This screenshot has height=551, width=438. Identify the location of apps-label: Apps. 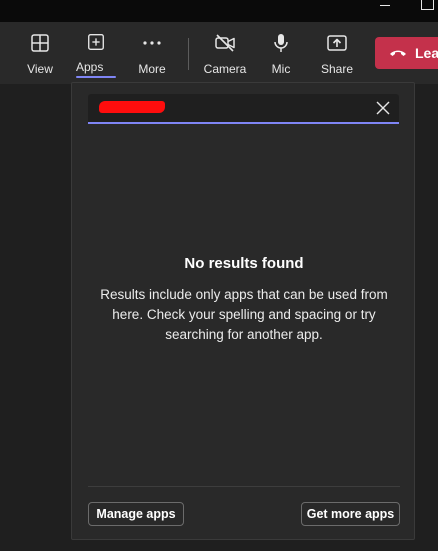
(96, 69).